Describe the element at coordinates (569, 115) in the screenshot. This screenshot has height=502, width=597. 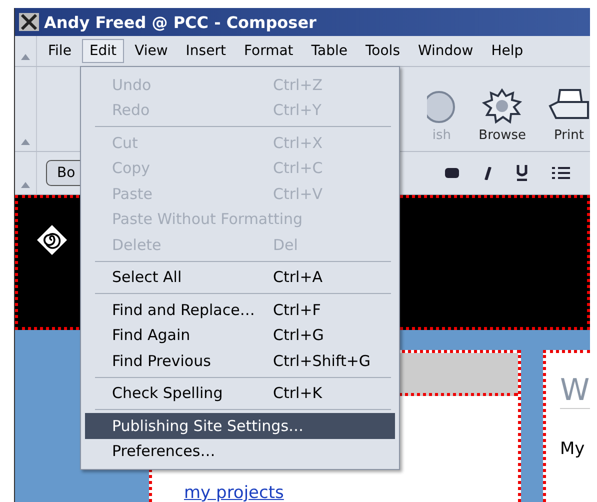
I see `toolbar-button: Print` at that location.